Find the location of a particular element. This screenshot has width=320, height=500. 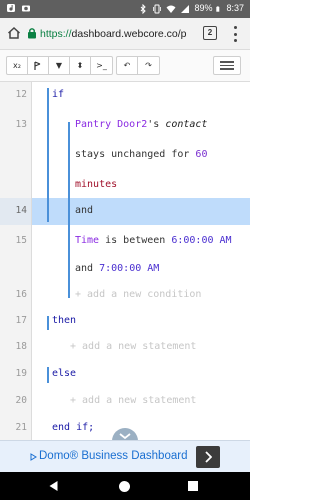

lock-icon is located at coordinates (32, 33).